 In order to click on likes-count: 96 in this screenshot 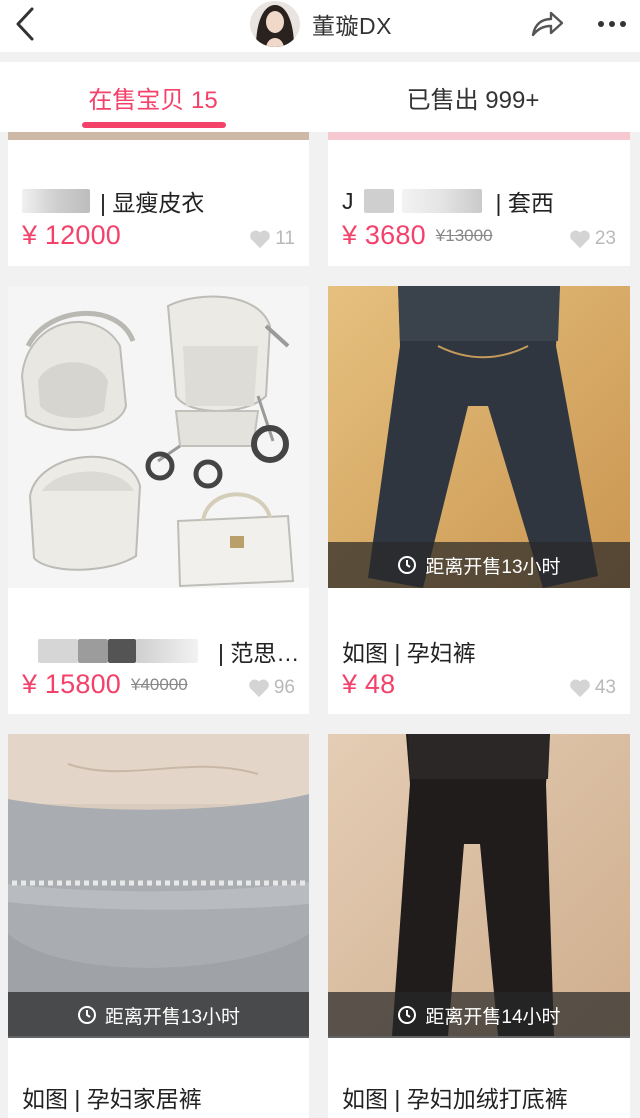, I will do `click(284, 687)`.